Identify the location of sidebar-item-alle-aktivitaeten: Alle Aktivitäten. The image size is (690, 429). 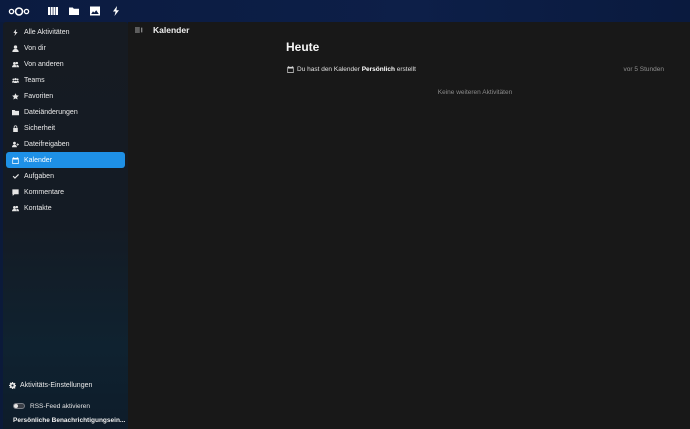
(65, 32).